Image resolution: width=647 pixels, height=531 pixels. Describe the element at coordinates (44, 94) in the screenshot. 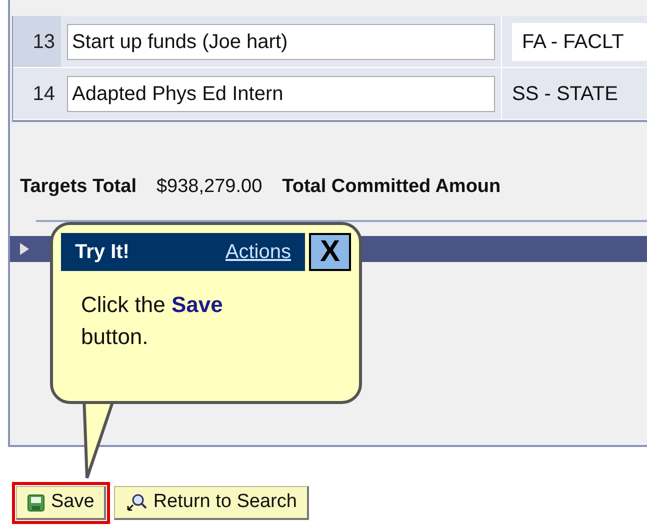

I see `row-number: 14` at that location.